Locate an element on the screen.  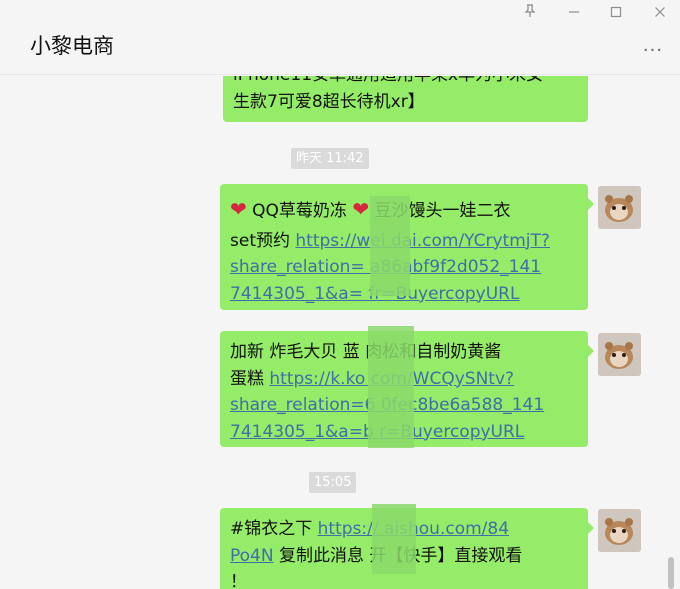
message-text: set预约 is located at coordinates (263, 240).